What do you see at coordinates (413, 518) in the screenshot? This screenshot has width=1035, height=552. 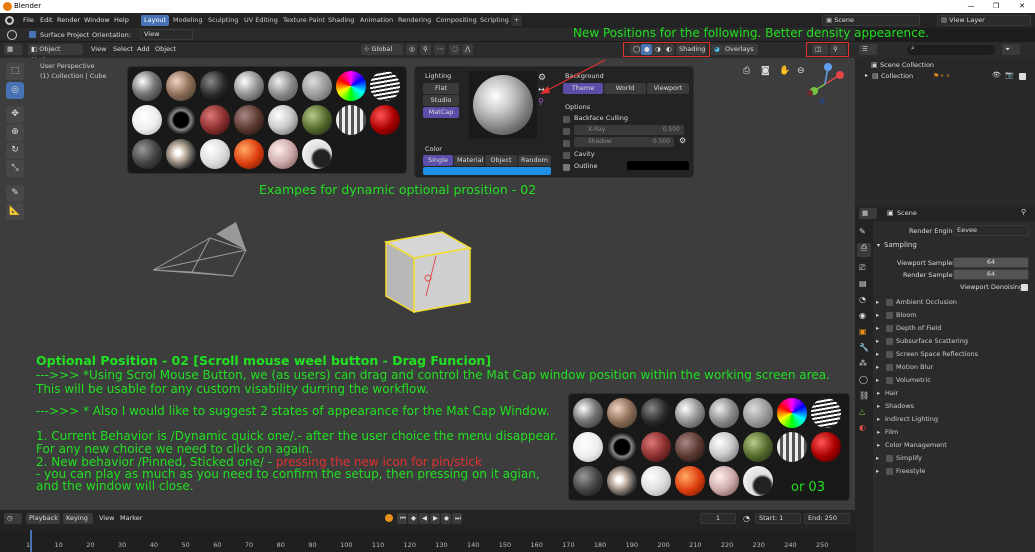 I see `prev-keyframe-icon: ◆` at bounding box center [413, 518].